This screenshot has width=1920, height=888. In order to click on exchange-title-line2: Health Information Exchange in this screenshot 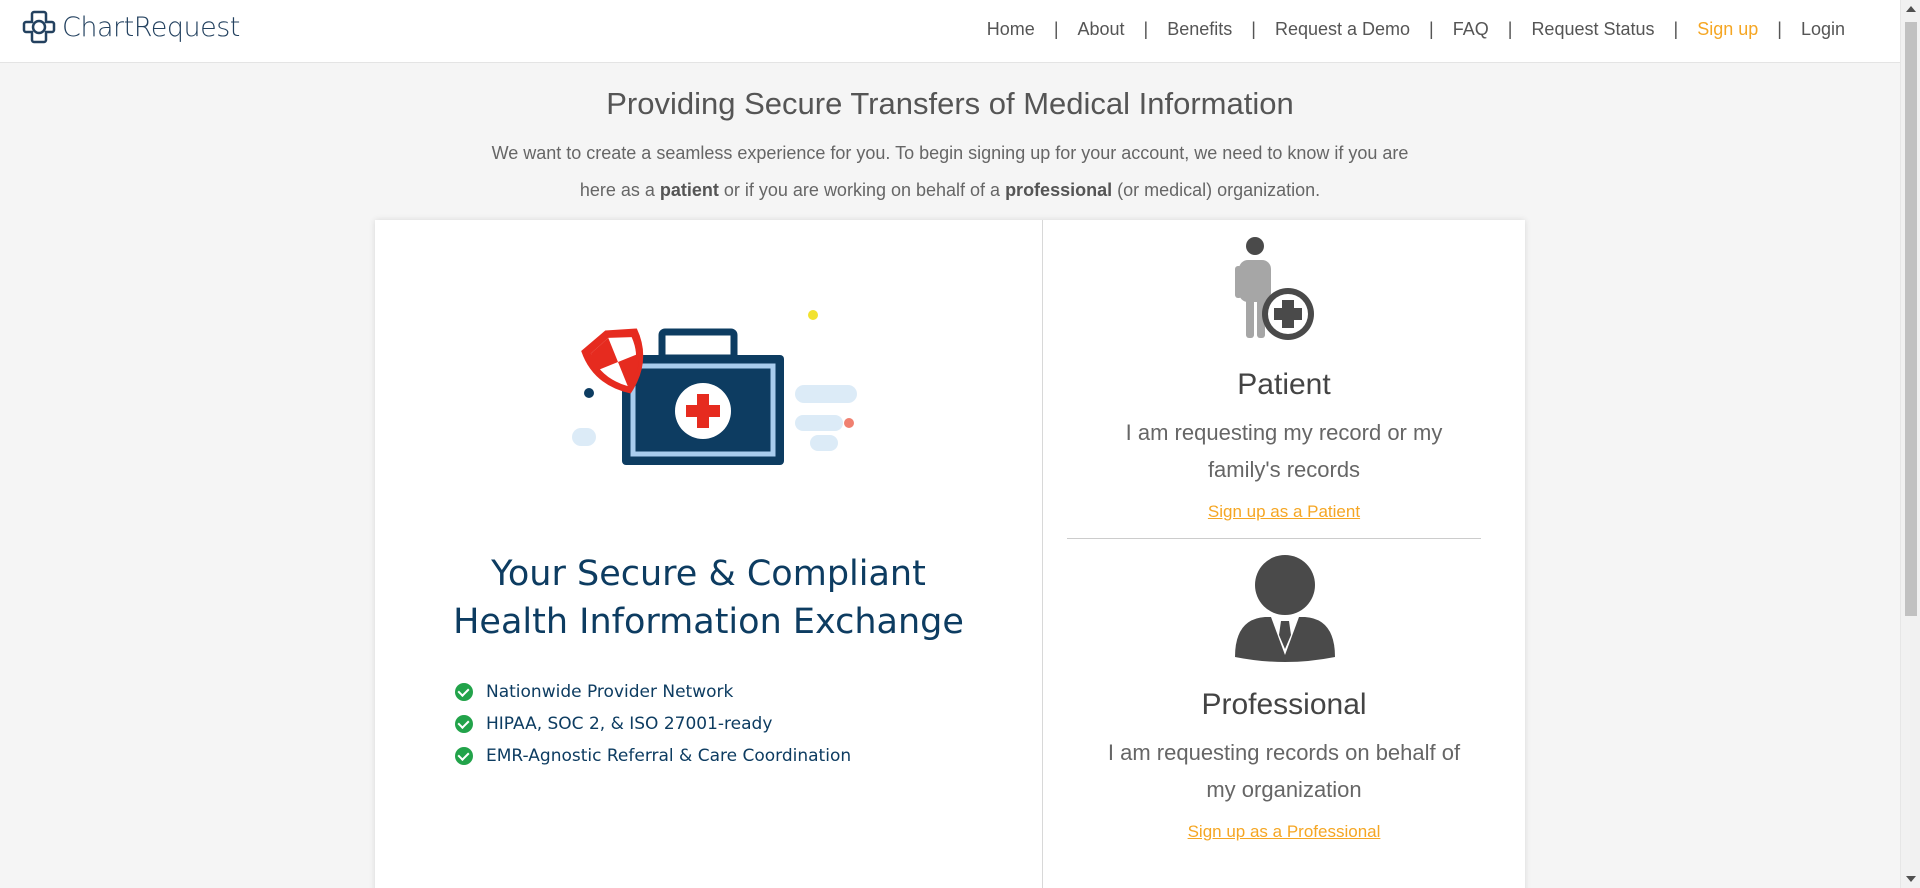, I will do `click(708, 622)`.